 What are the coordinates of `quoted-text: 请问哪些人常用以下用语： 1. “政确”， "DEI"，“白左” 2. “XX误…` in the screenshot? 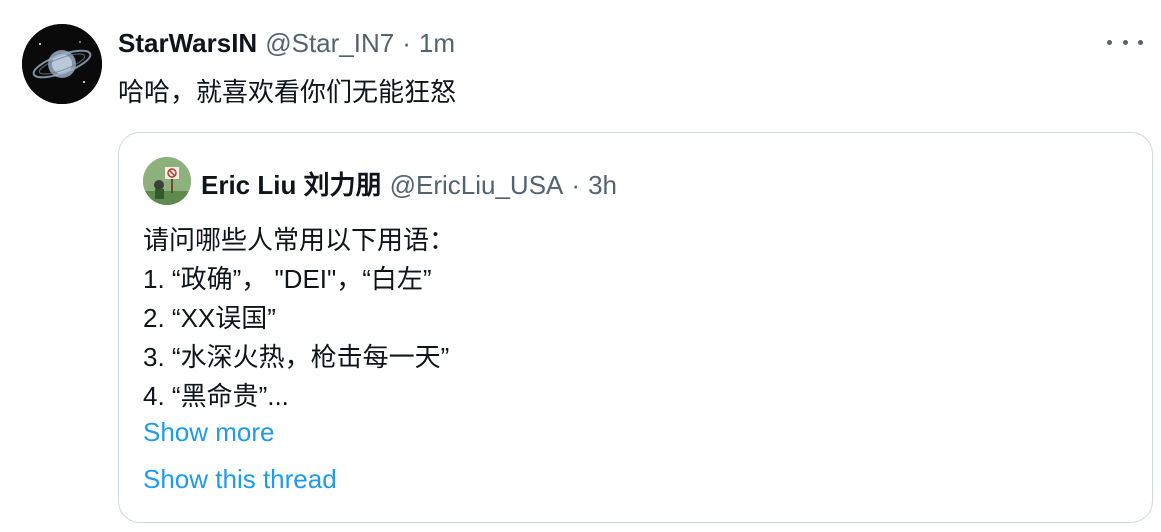 It's located at (299, 318).